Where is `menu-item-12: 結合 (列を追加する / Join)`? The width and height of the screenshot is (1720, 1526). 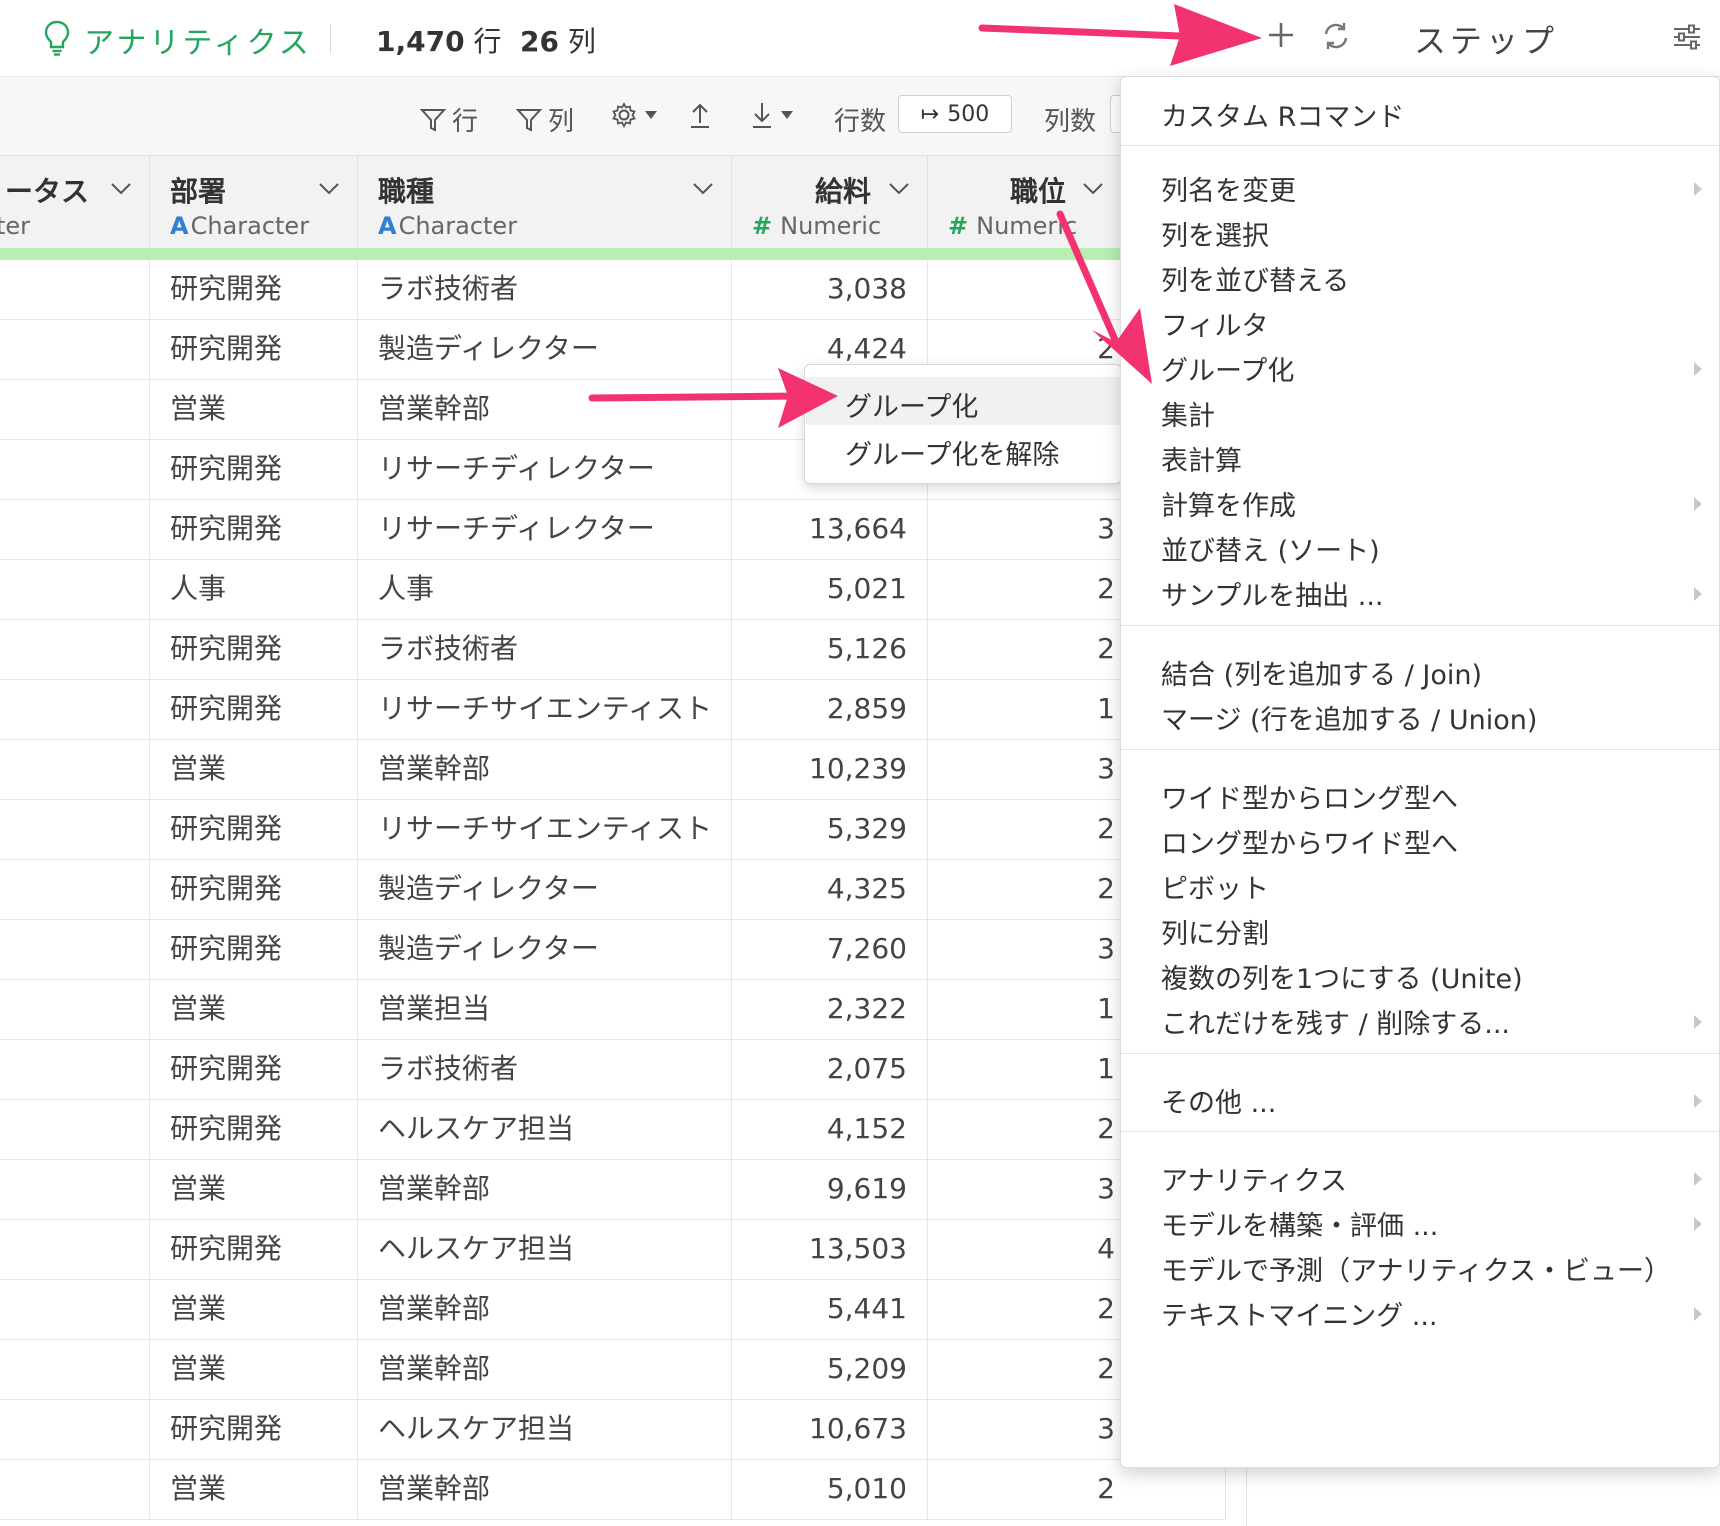
menu-item-12: 結合 (列を追加する / Join) is located at coordinates (1321, 672).